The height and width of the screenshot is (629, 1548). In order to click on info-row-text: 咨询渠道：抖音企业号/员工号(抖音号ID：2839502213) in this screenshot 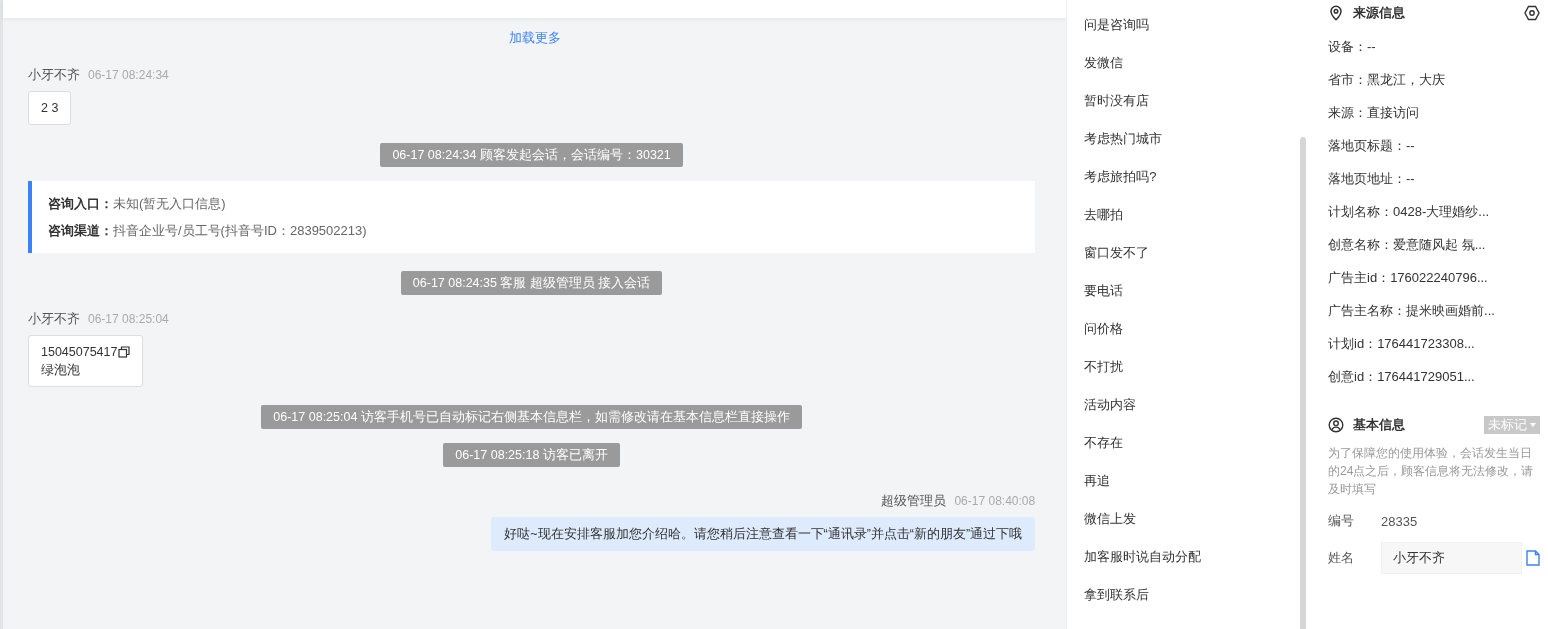, I will do `click(208, 231)`.